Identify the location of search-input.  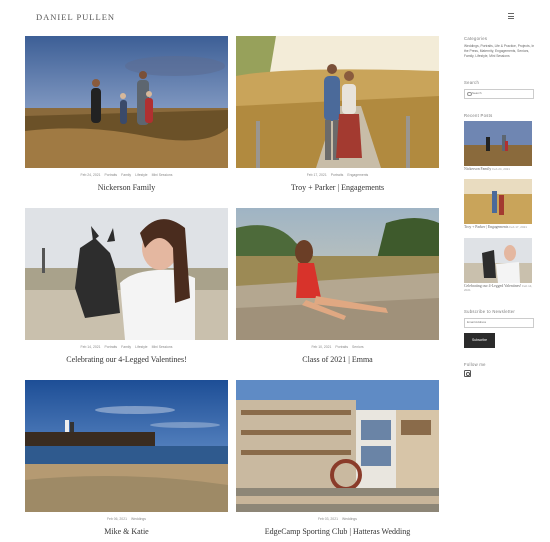
(501, 93).